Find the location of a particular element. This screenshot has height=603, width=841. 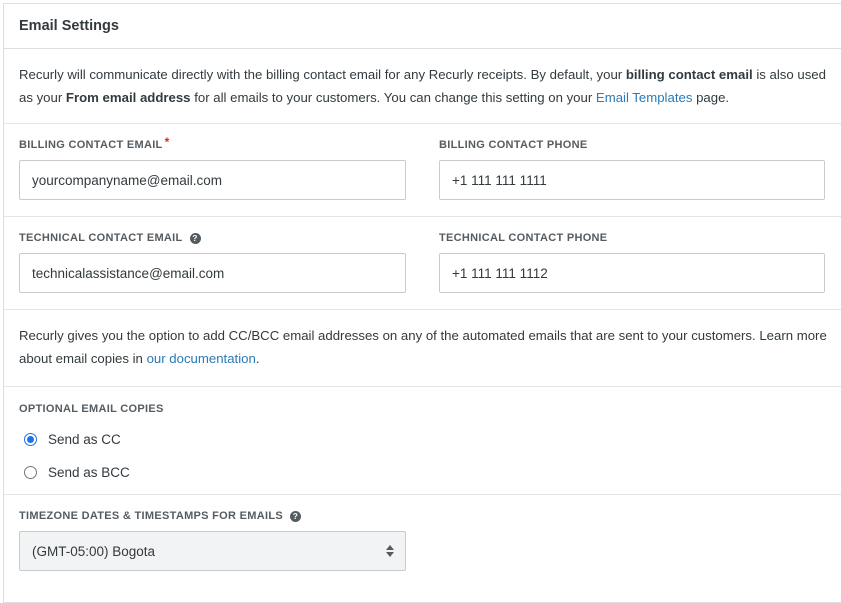

technical-phone-input: +1 111 111 1112 is located at coordinates (632, 273).